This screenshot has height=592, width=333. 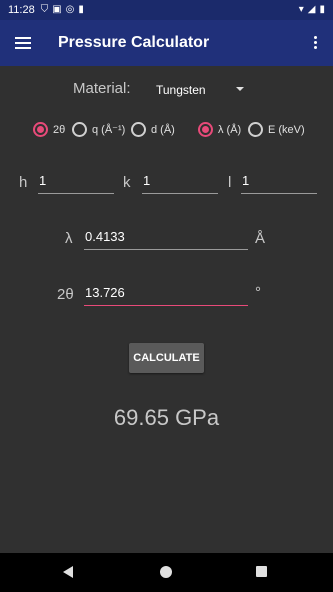 I want to click on radio-label: 2θ, so click(x=59, y=129).